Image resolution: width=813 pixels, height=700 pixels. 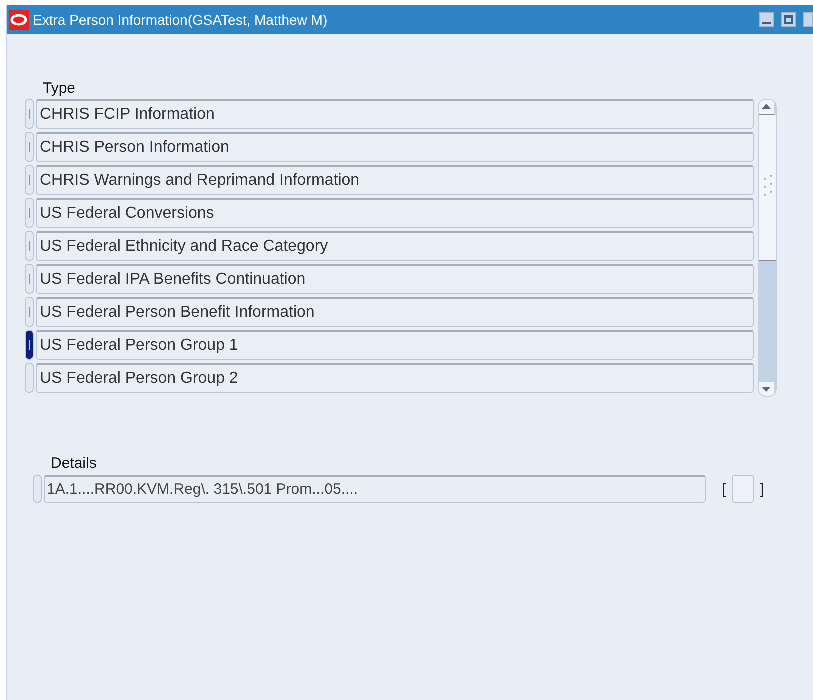 What do you see at coordinates (762, 489) in the screenshot?
I see `close-bracket: ]` at bounding box center [762, 489].